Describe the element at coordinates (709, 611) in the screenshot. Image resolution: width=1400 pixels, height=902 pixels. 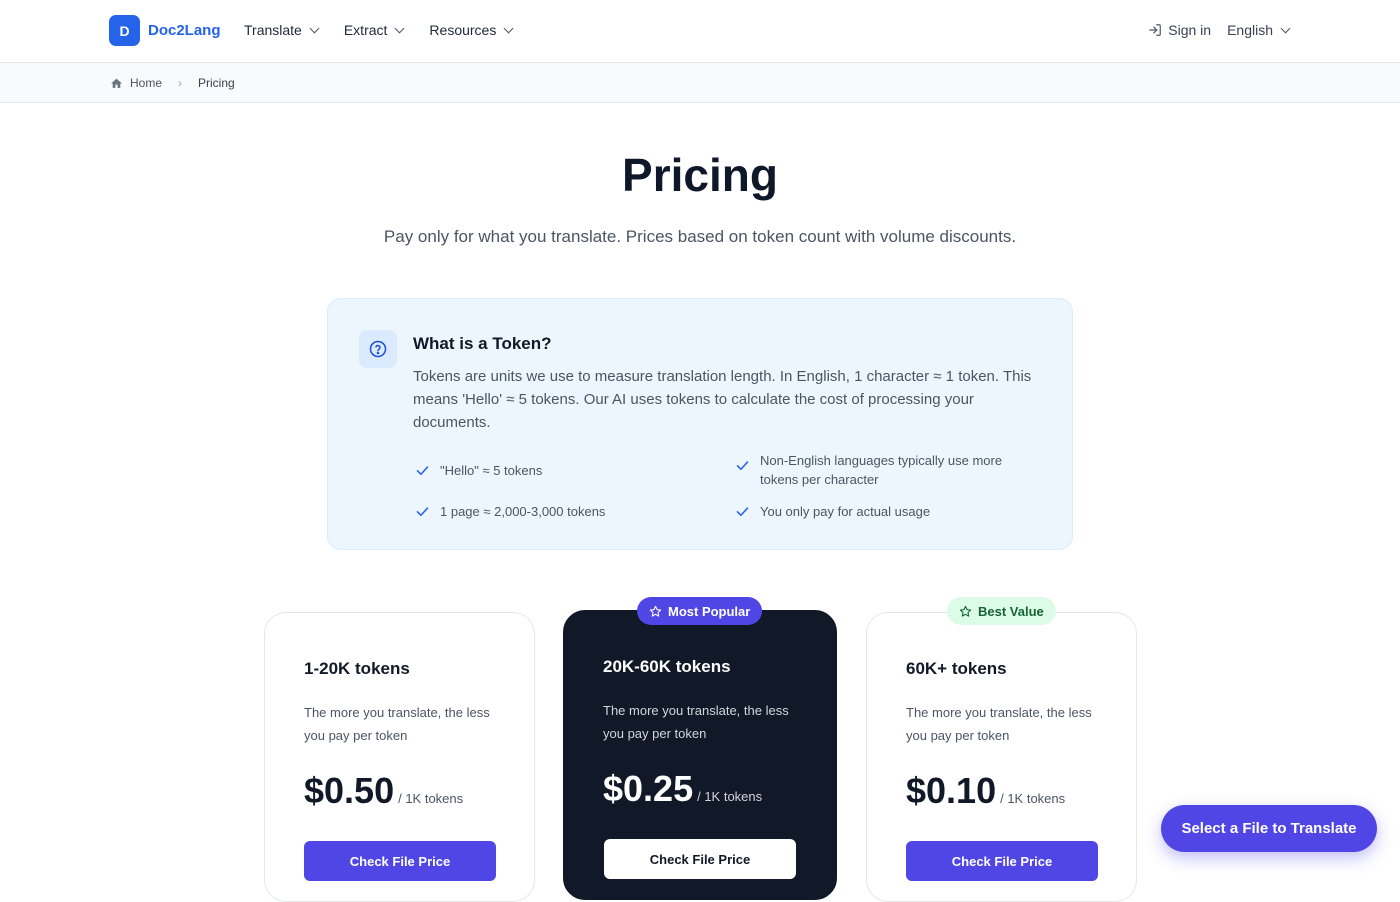
I see `most-popular-label: Most Popular` at that location.